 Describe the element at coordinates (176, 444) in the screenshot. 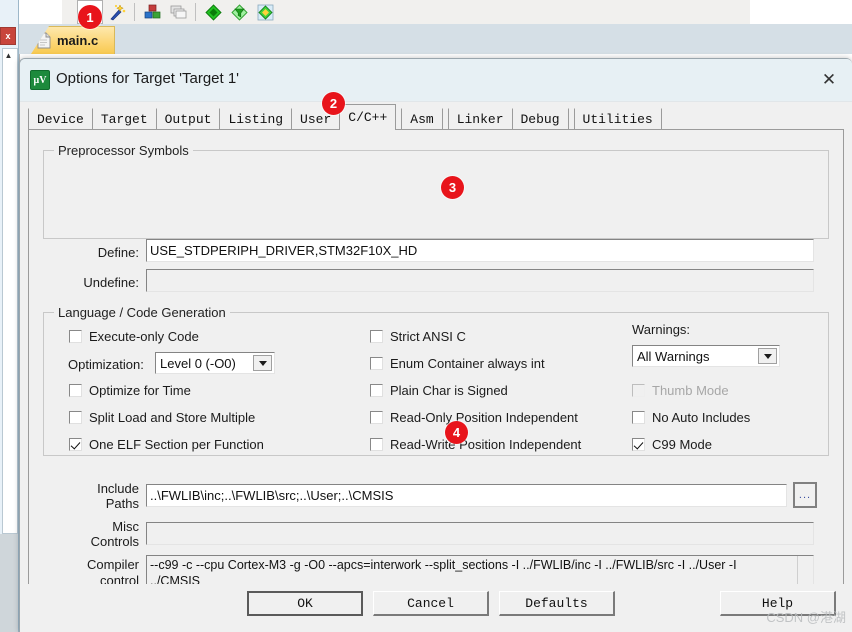

I see `checkbox-label: One ELF Section per Function` at that location.